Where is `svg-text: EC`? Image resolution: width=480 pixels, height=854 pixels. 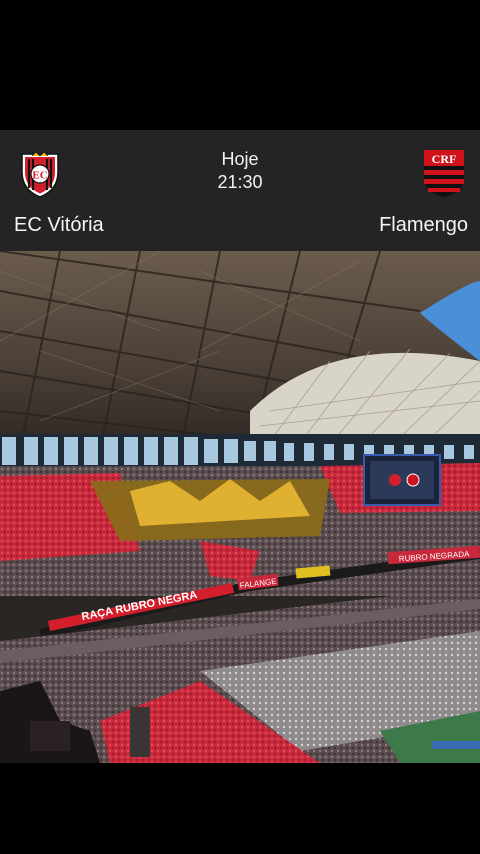
svg-text: EC is located at coordinates (39, 176).